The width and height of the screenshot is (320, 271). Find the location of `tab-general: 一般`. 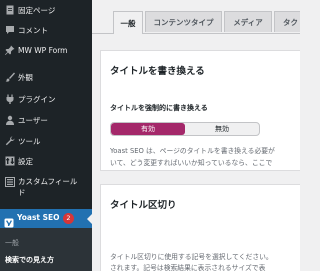

tab-general: 一般 is located at coordinates (128, 22).